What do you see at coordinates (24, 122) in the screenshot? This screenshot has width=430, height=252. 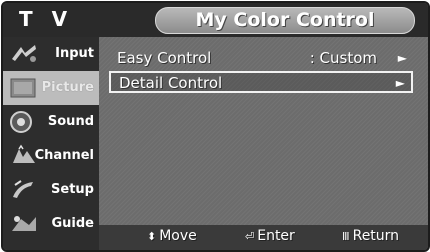 I see `sound-icon` at bounding box center [24, 122].